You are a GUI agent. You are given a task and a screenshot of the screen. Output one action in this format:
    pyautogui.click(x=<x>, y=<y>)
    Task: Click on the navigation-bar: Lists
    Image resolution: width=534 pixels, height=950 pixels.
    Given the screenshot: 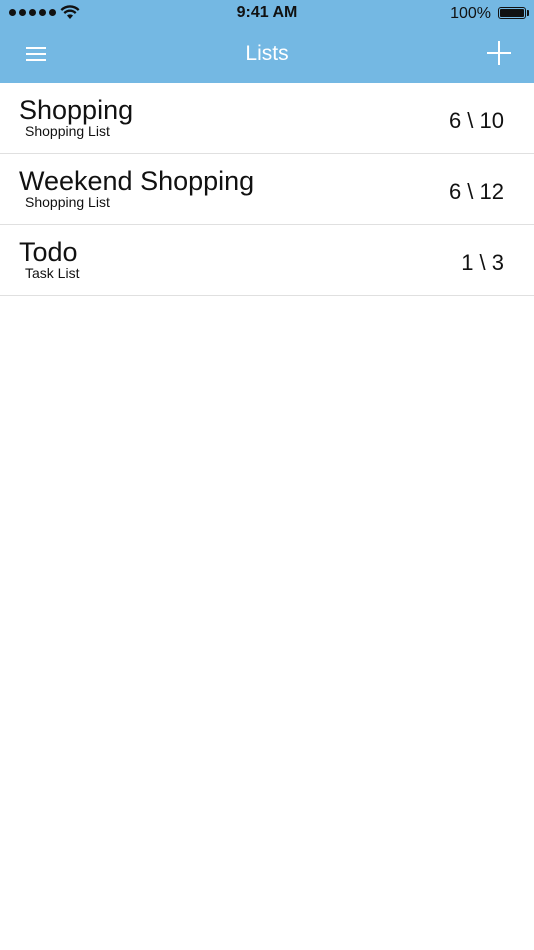 What is the action you would take?
    pyautogui.click(x=267, y=55)
    